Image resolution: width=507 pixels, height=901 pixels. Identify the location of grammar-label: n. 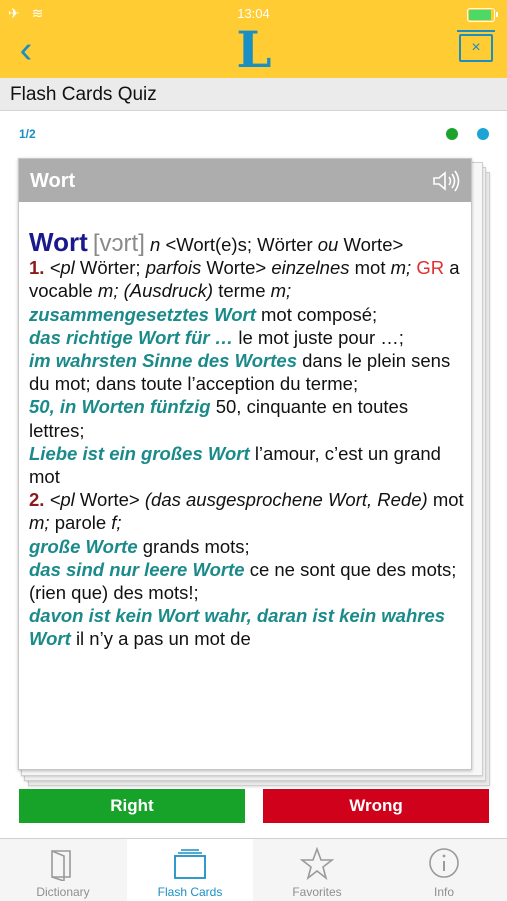
(155, 244).